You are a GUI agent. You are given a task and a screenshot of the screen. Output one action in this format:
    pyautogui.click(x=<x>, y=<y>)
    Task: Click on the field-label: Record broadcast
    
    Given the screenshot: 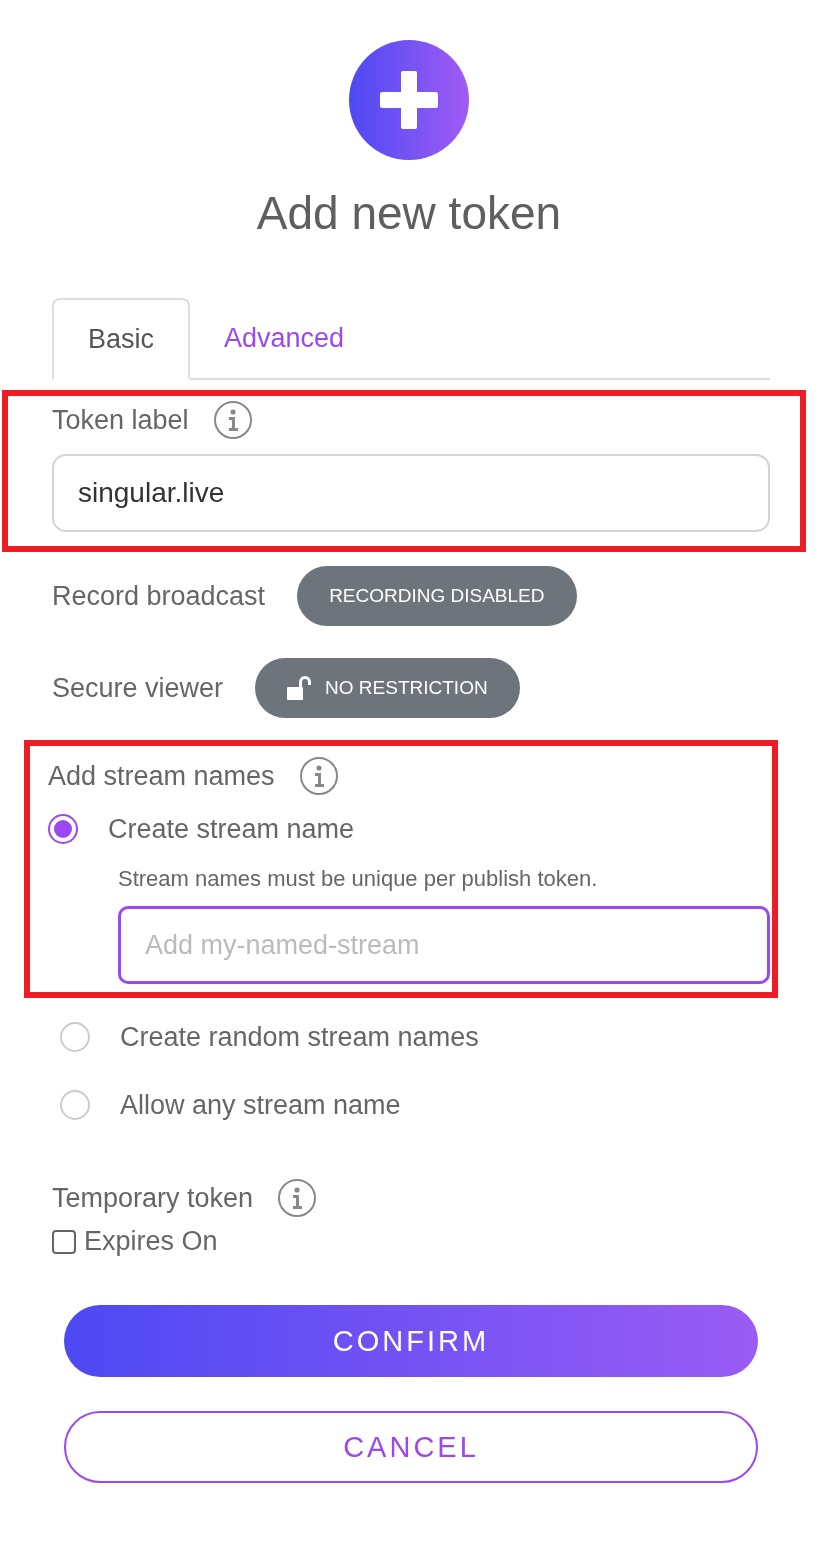 What is the action you would take?
    pyautogui.click(x=159, y=596)
    